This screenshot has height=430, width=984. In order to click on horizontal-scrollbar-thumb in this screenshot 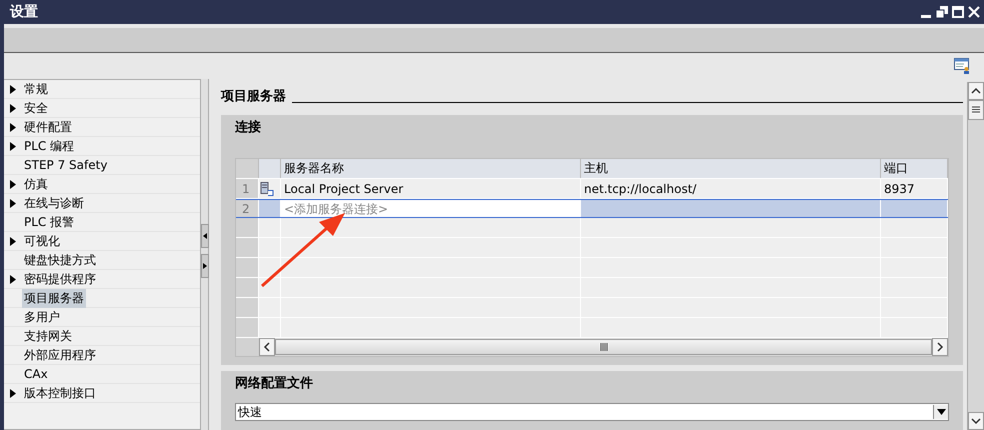, I will do `click(603, 347)`.